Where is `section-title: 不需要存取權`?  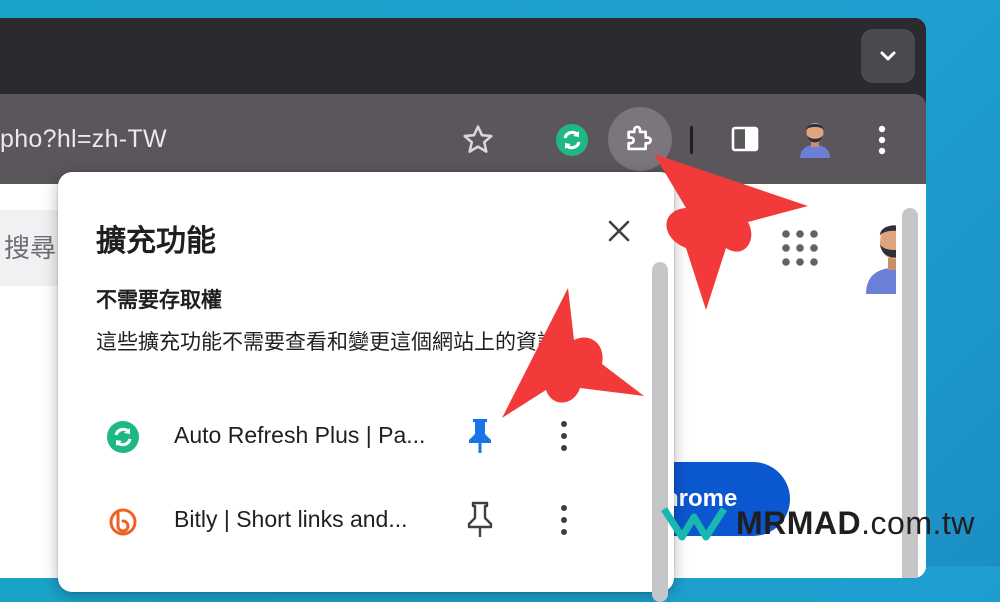
section-title: 不需要存取權 is located at coordinates (159, 300).